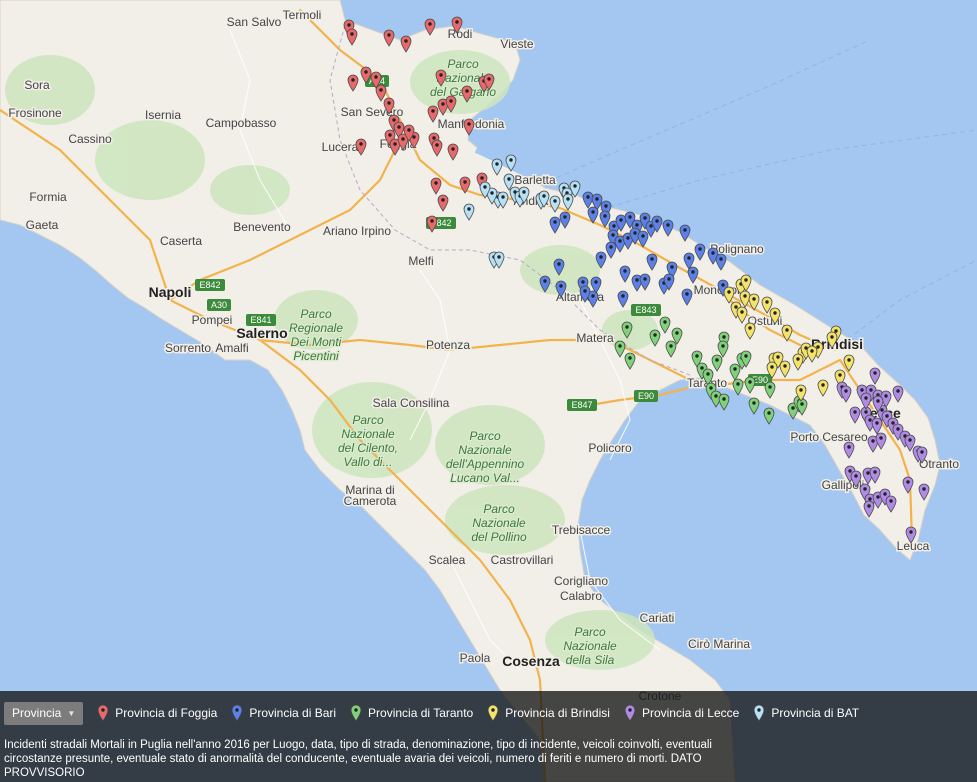 Image resolution: width=977 pixels, height=782 pixels. I want to click on place-label: Camerota, so click(370, 501).